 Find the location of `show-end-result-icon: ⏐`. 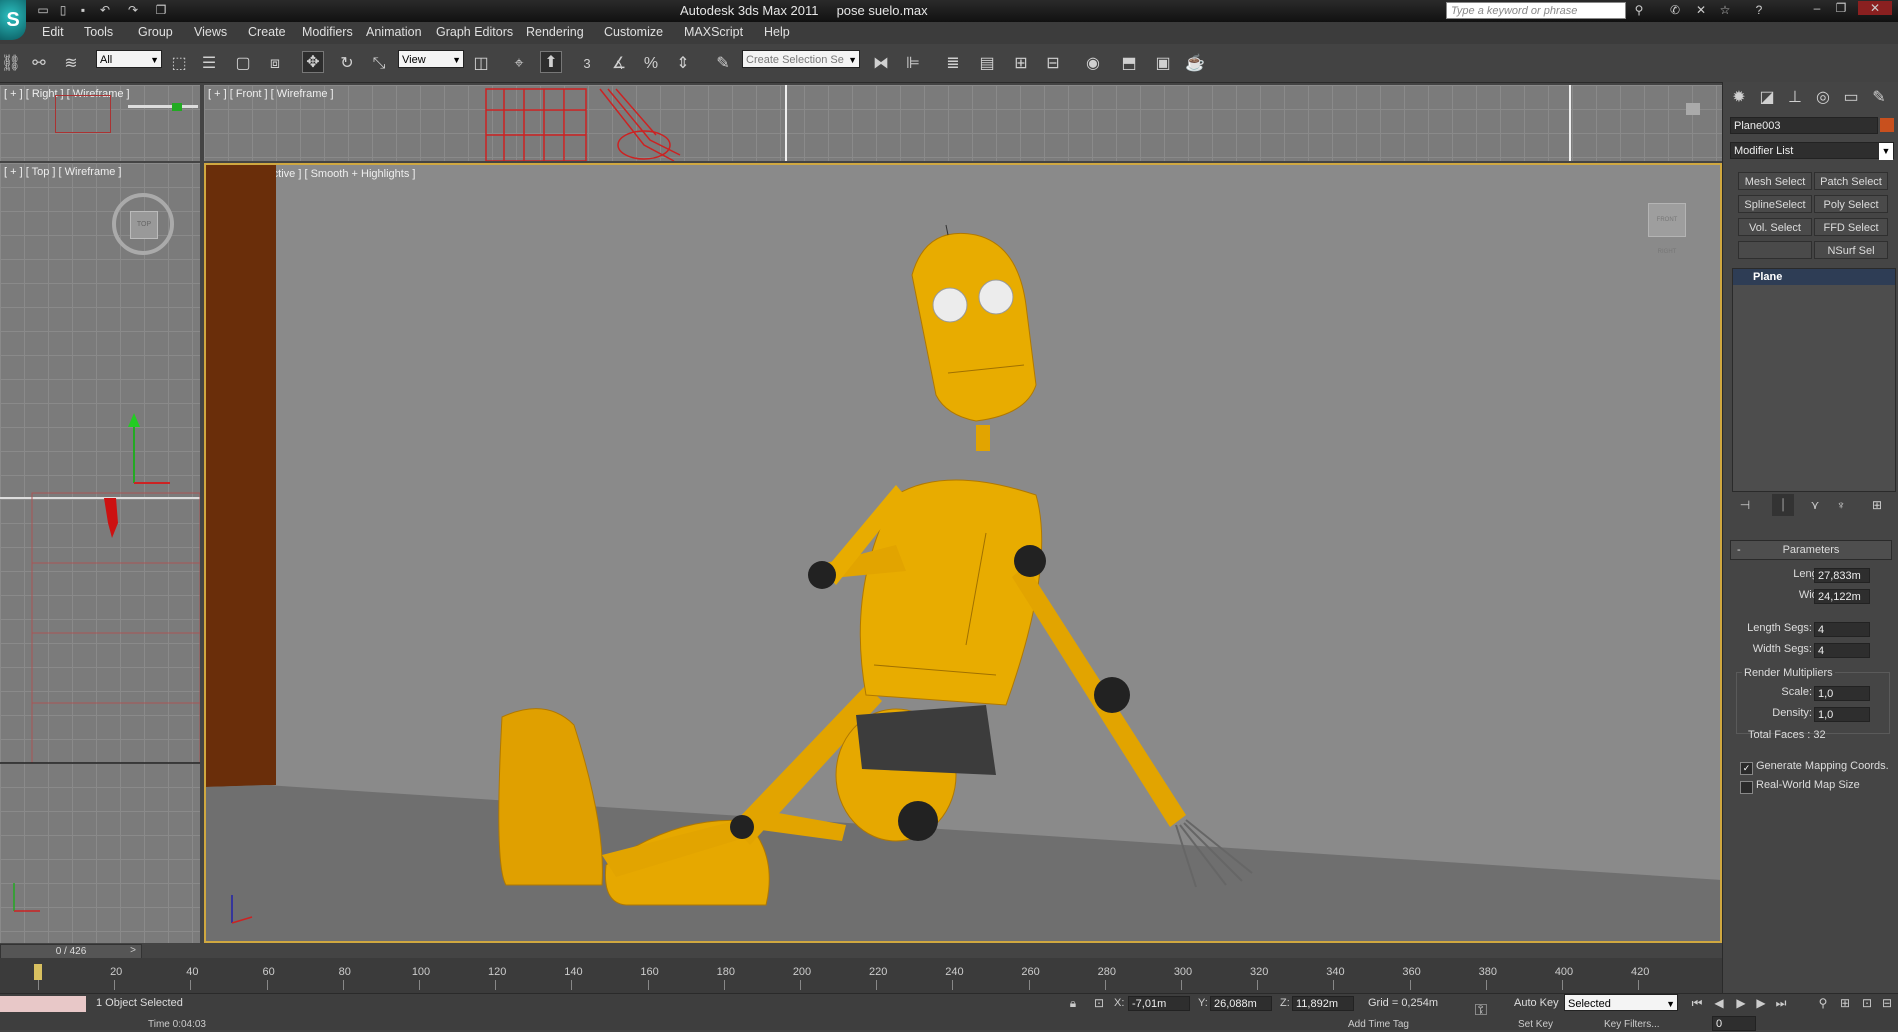

show-end-result-icon: ⏐ is located at coordinates (1783, 505).